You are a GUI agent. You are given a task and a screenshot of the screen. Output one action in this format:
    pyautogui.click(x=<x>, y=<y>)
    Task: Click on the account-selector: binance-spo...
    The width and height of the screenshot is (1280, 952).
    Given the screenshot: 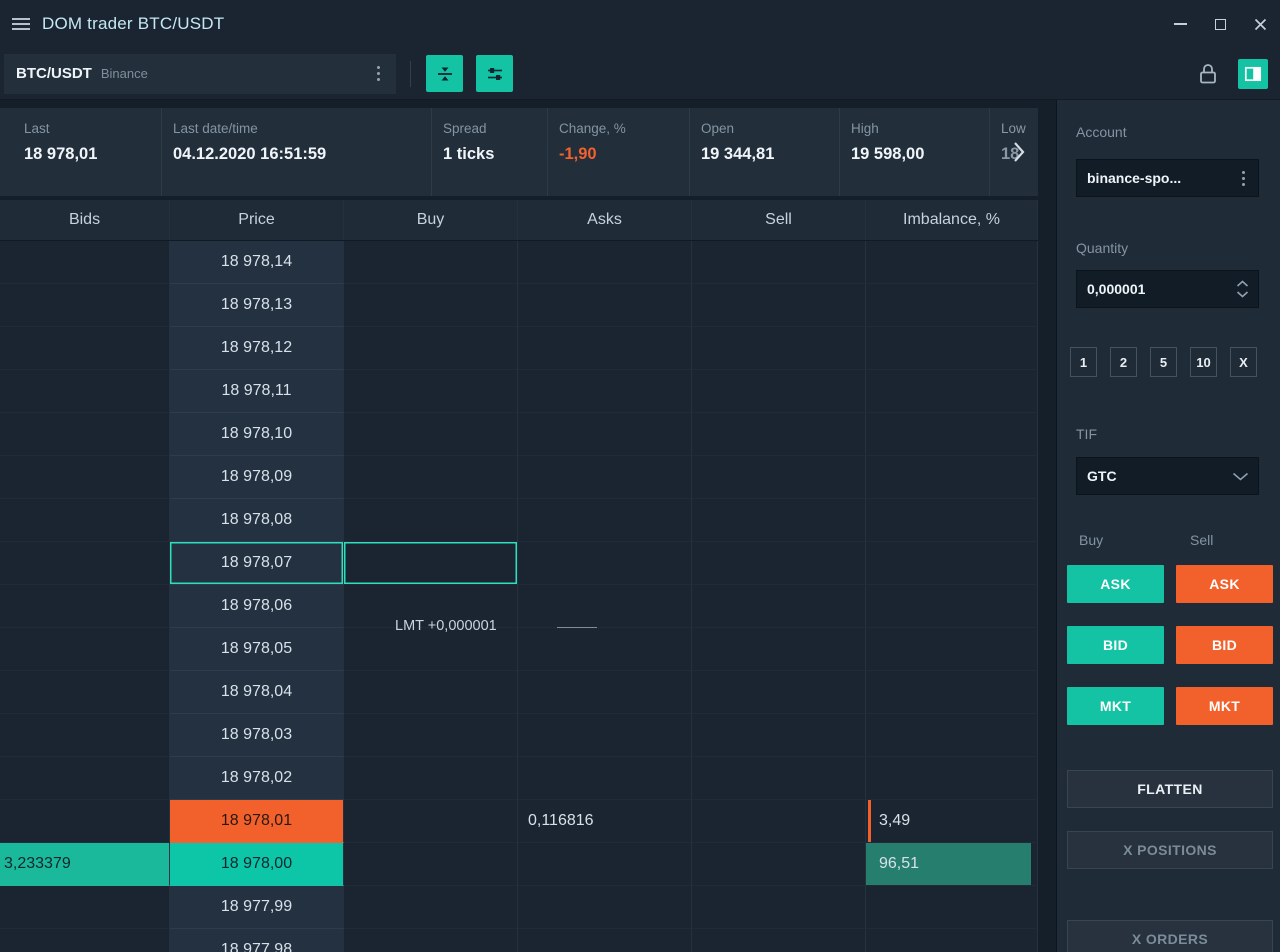 What is the action you would take?
    pyautogui.click(x=1167, y=178)
    